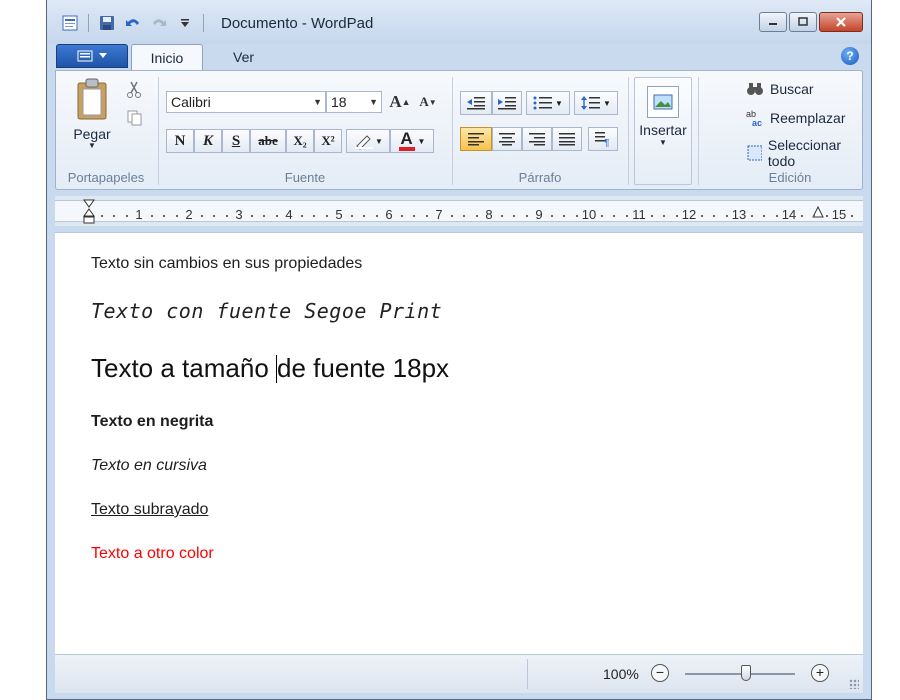 The width and height of the screenshot is (900, 700). What do you see at coordinates (339, 102) in the screenshot?
I see `font-size-value: 18` at bounding box center [339, 102].